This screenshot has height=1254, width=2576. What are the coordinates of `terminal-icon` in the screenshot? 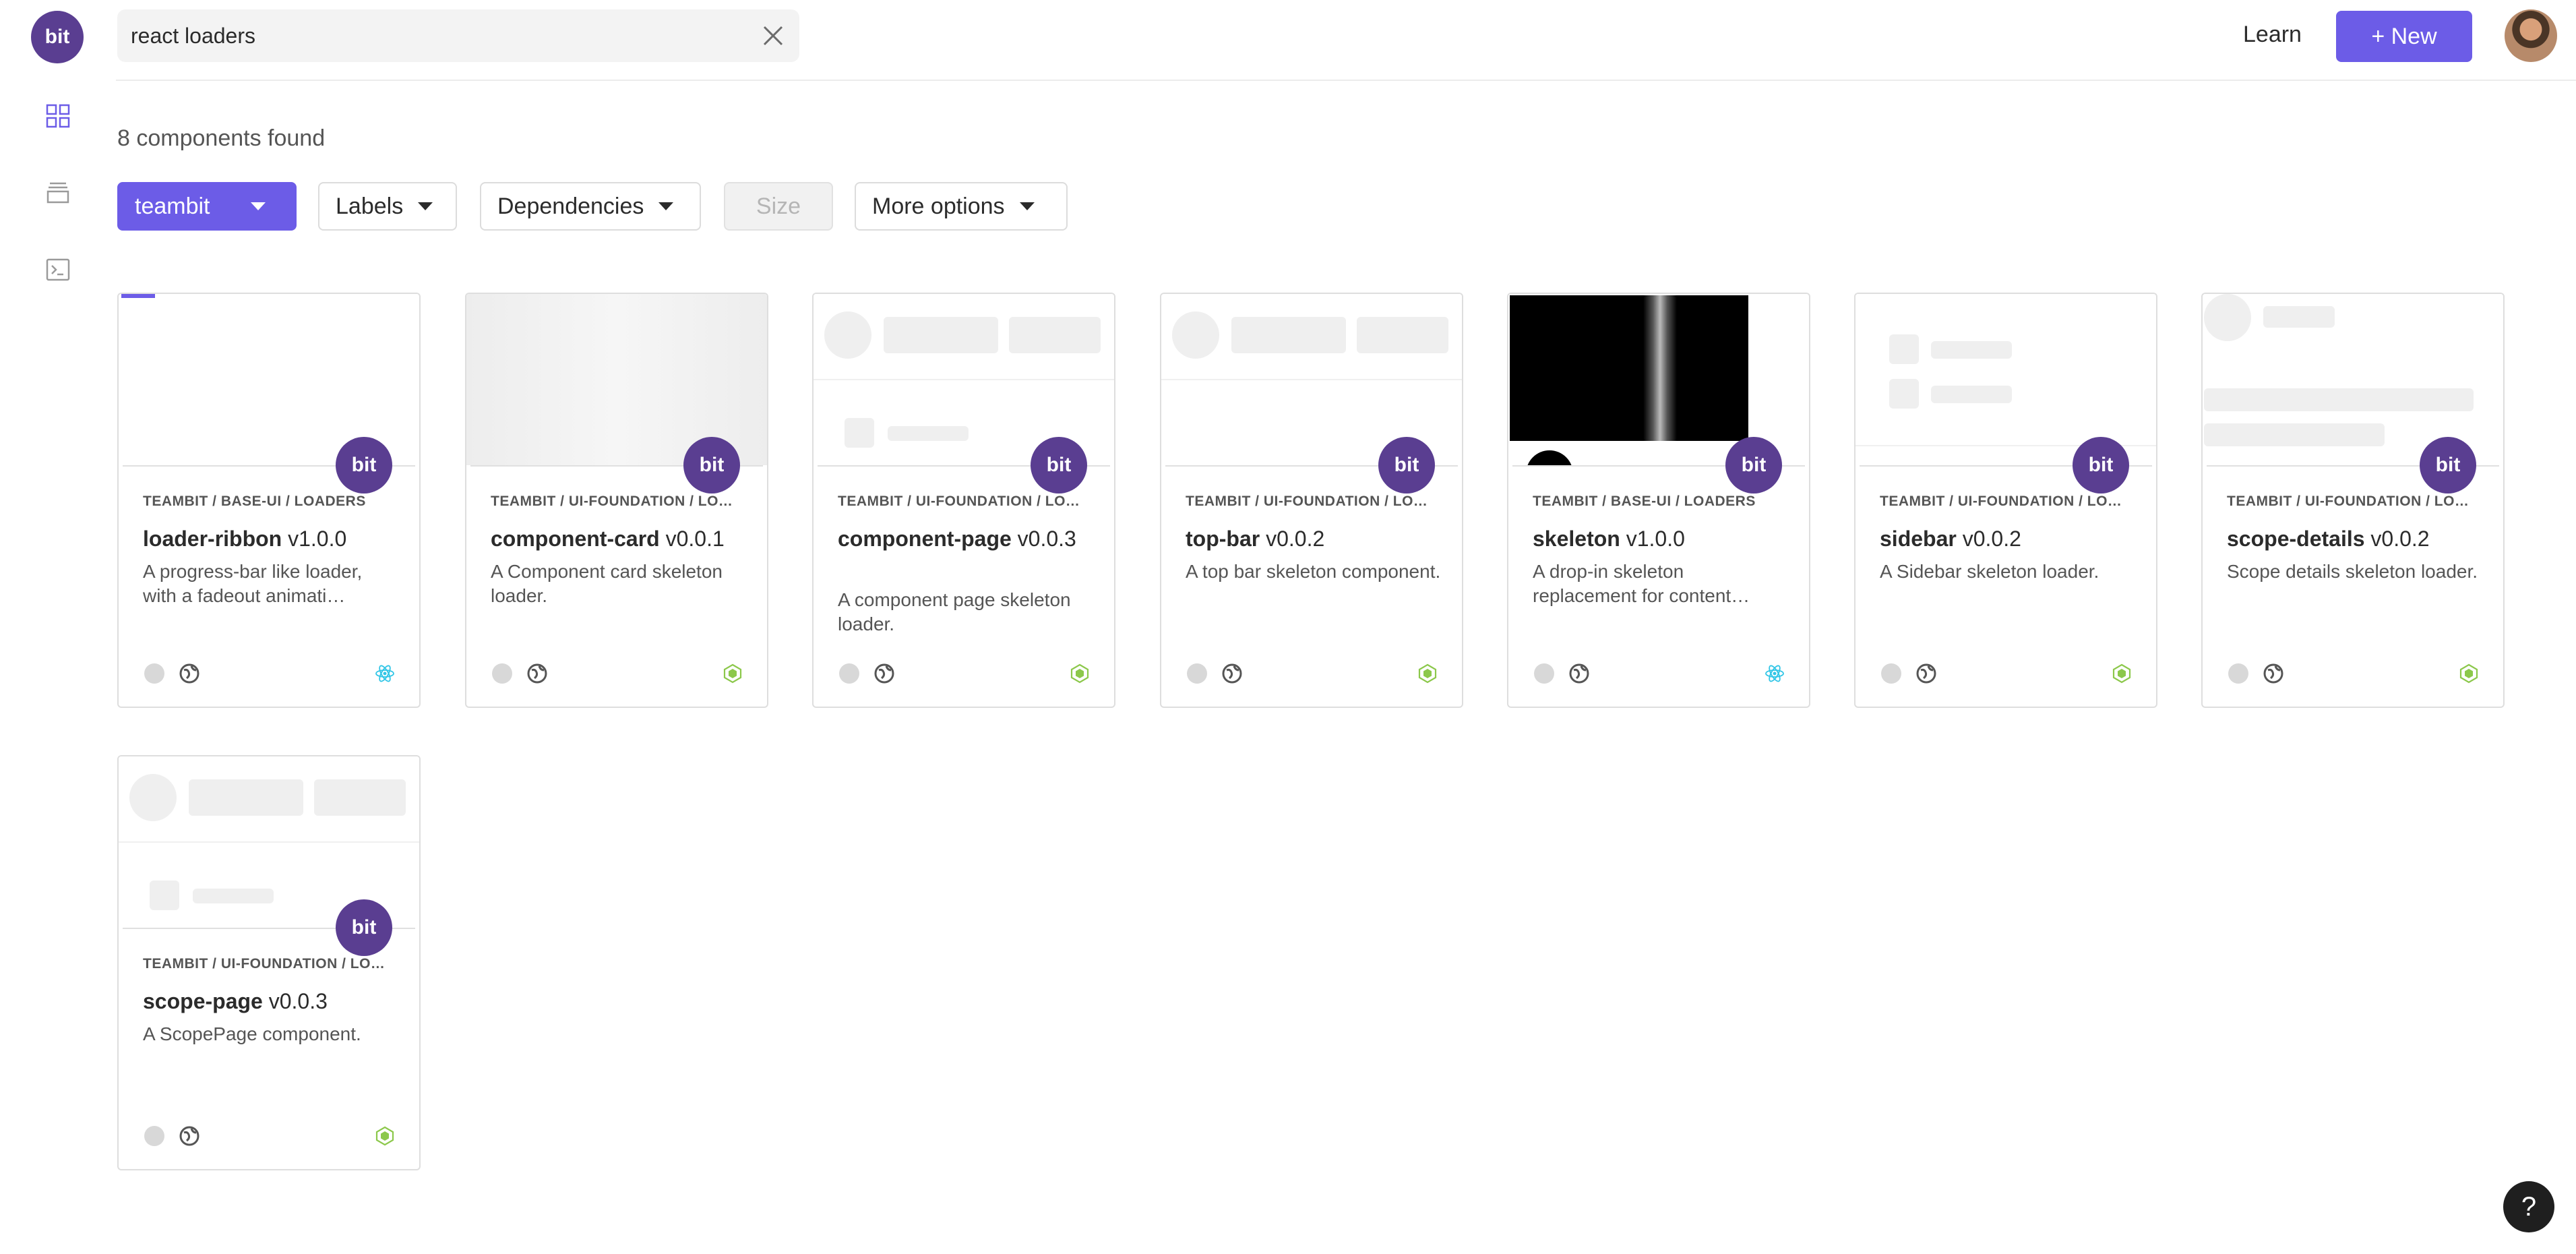 It's located at (58, 269).